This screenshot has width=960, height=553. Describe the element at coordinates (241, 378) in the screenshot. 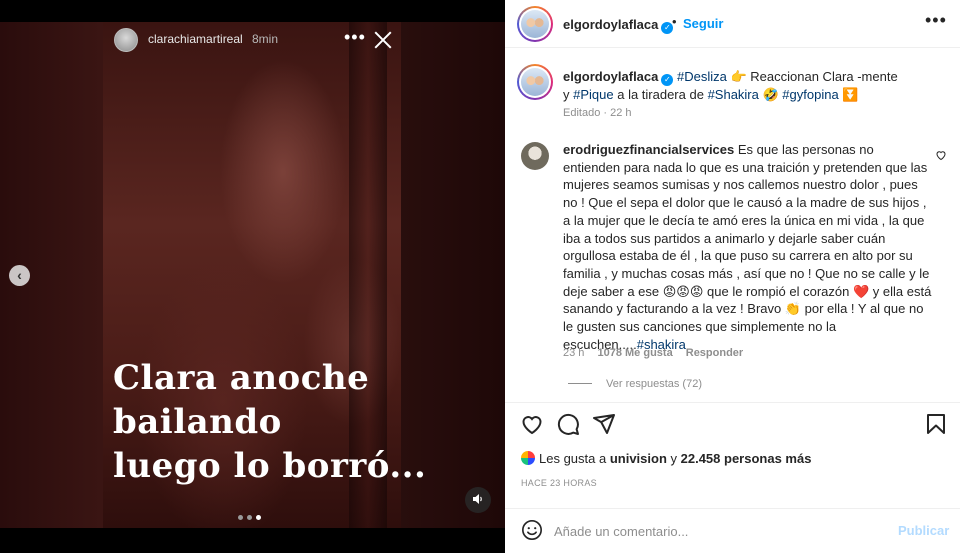

I see `story-caption-line-1: Clara anoche` at that location.